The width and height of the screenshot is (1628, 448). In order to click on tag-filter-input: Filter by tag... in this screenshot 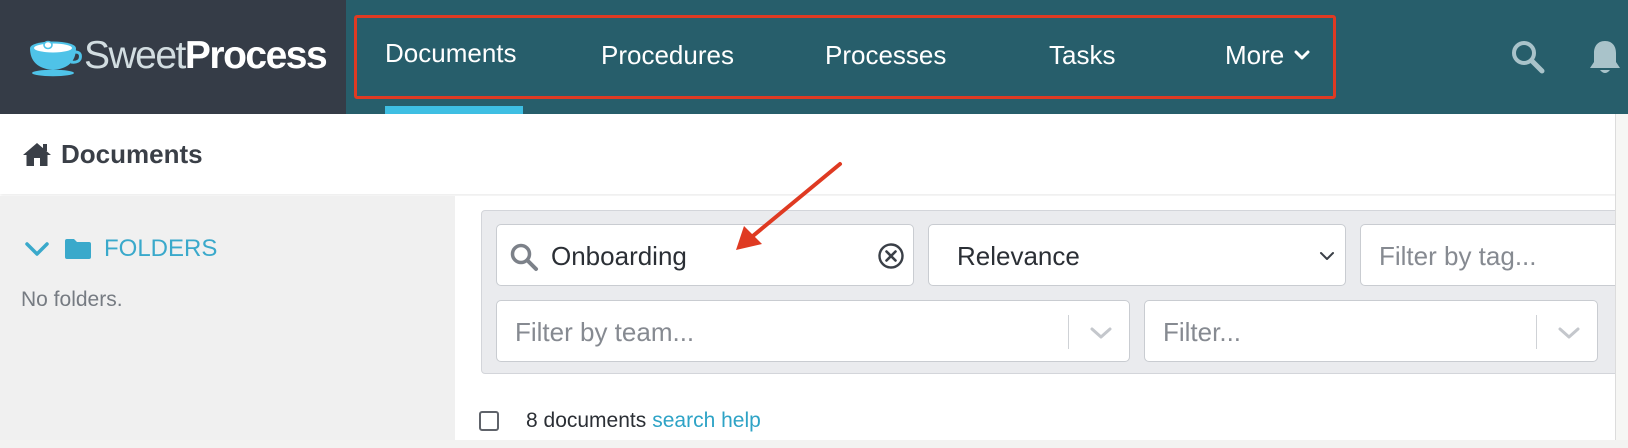, I will do `click(1494, 255)`.